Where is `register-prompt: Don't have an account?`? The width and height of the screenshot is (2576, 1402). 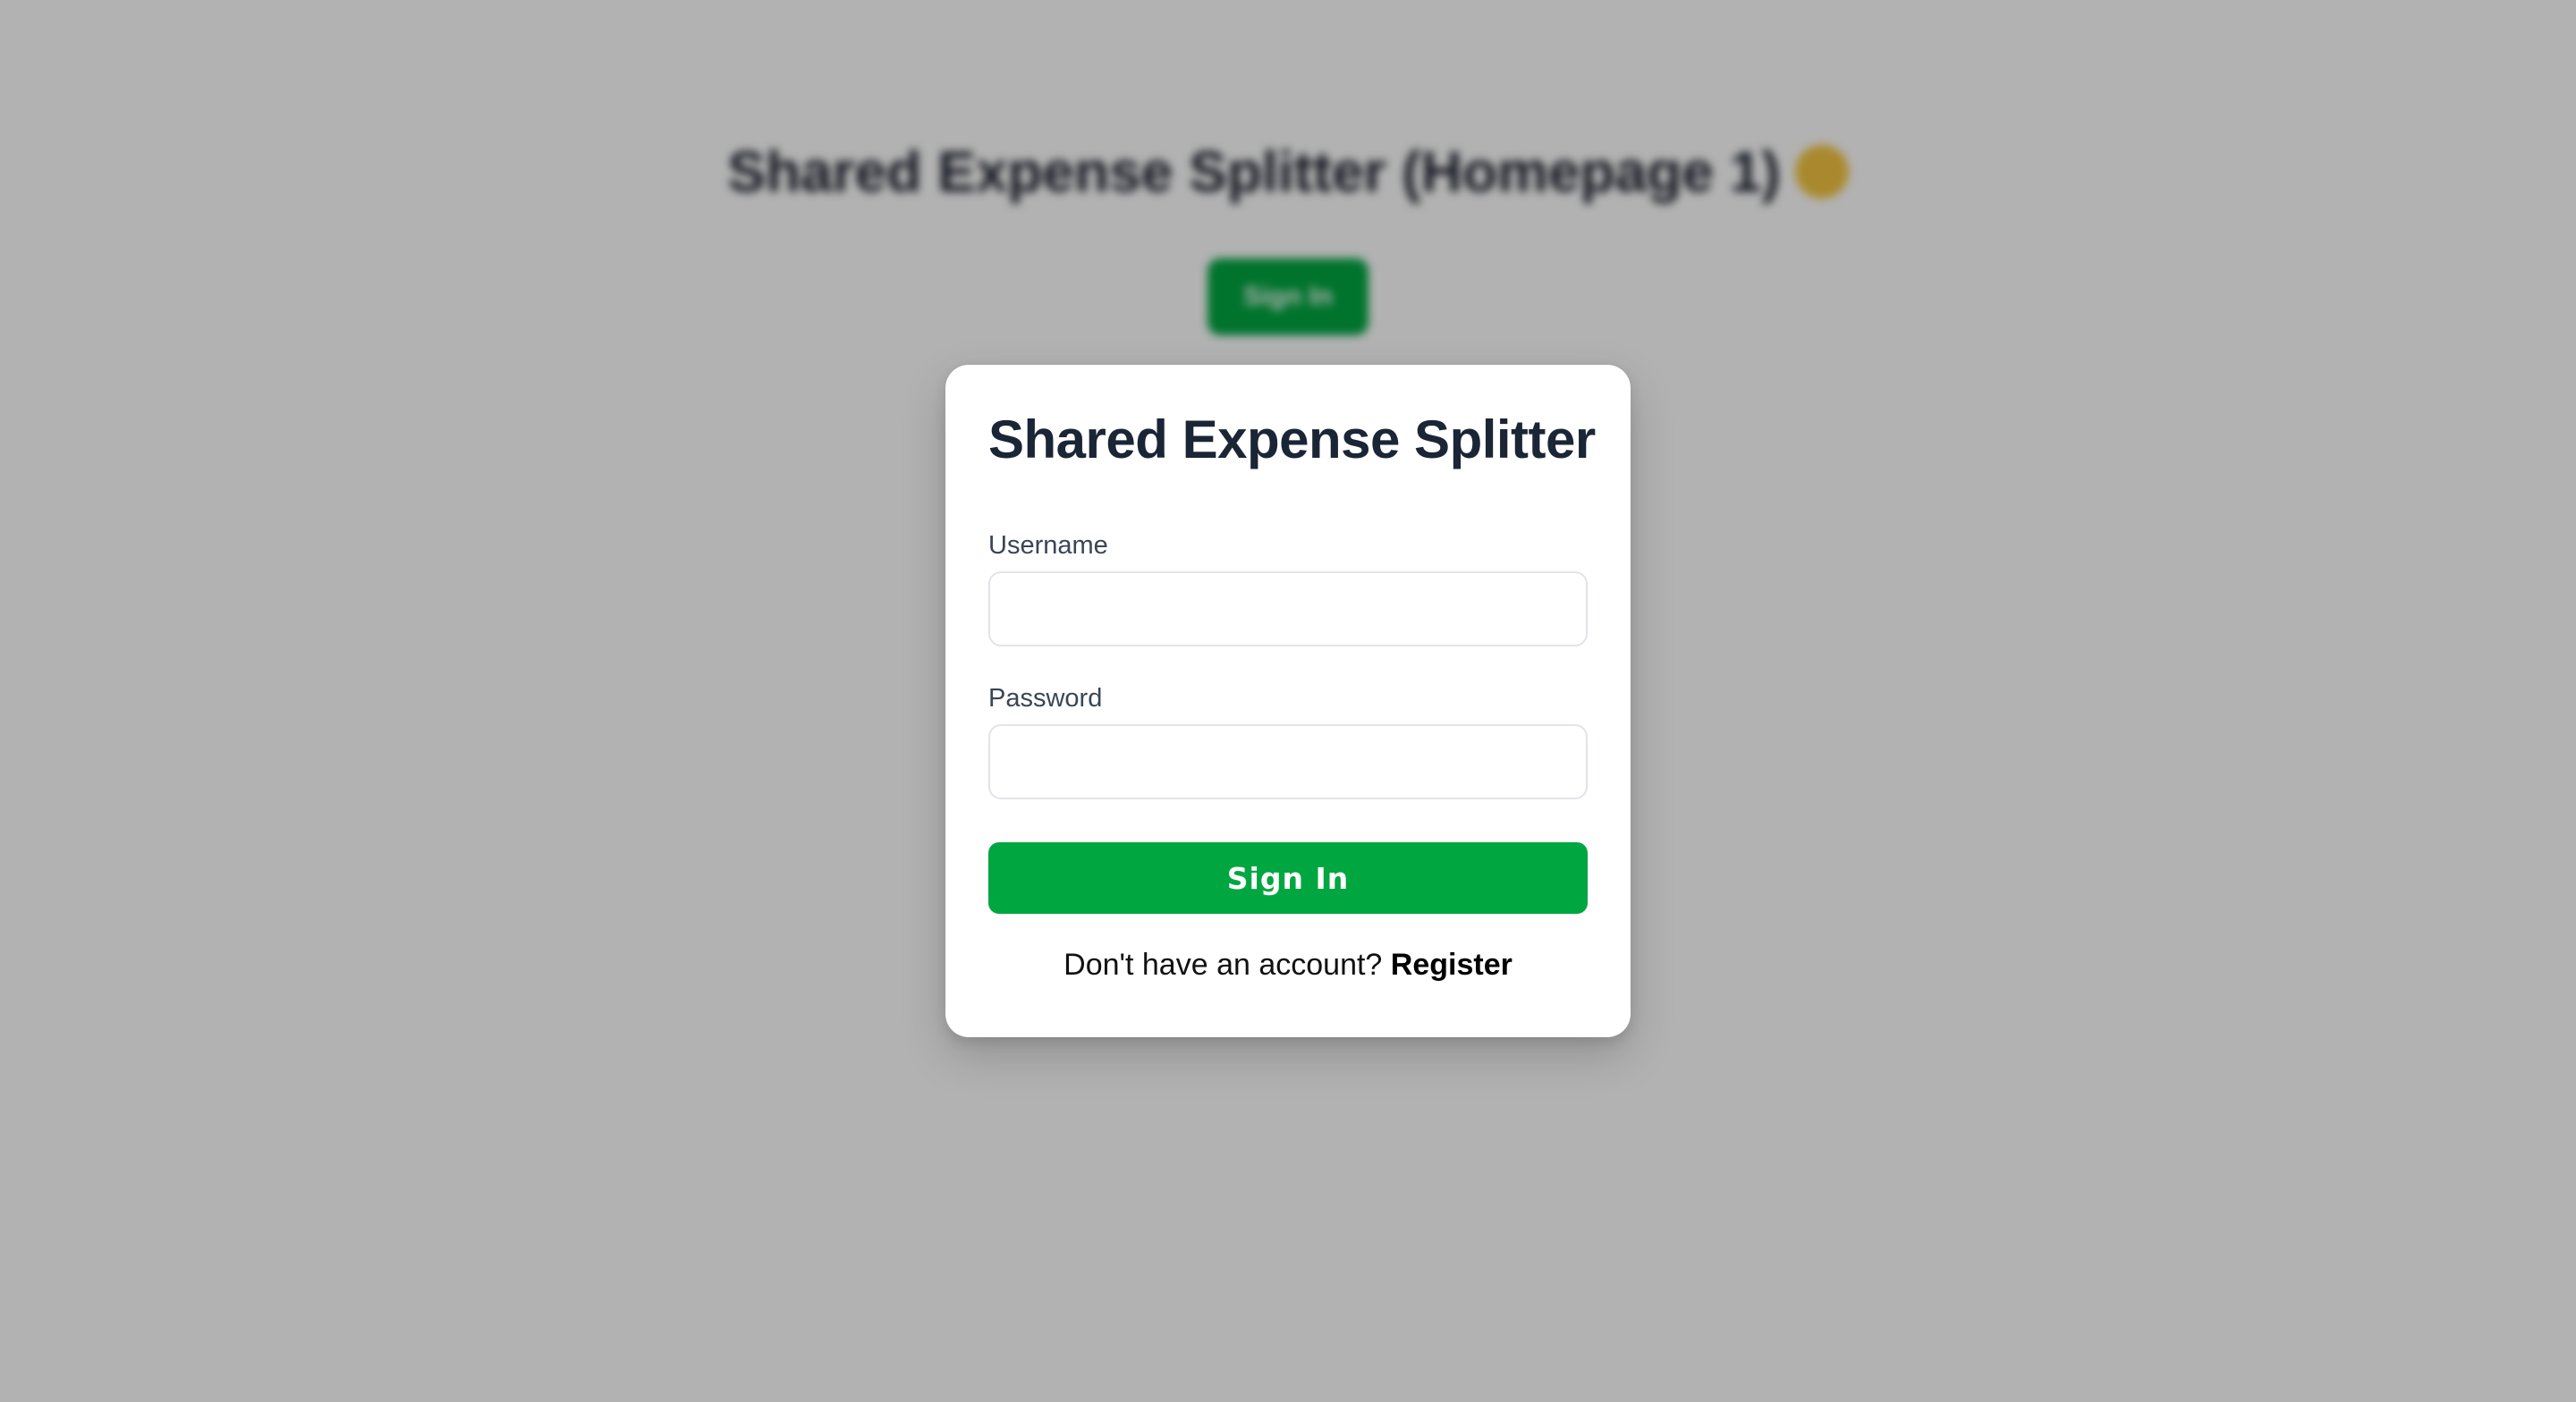 register-prompt: Don't have an account? is located at coordinates (1223, 965).